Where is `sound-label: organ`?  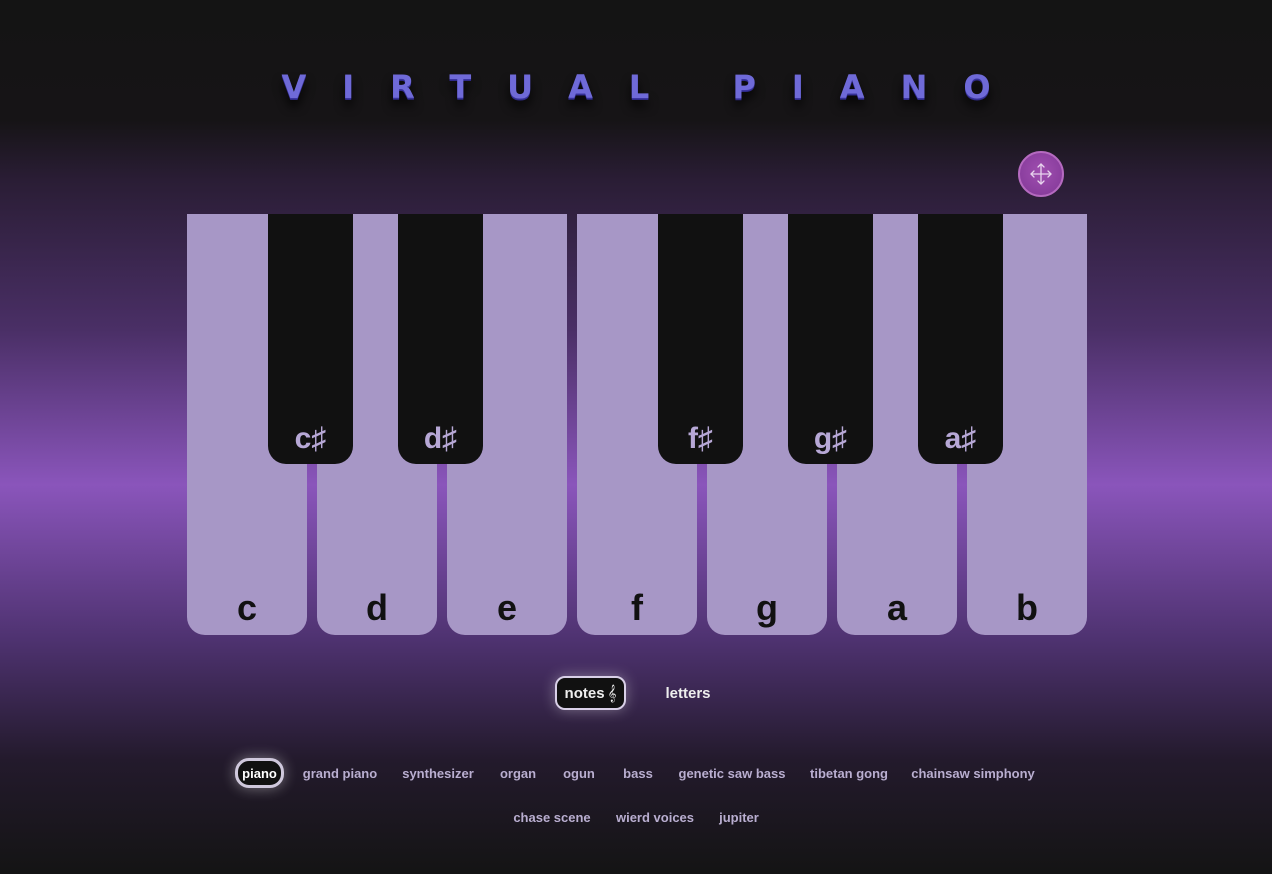 sound-label: organ is located at coordinates (518, 773).